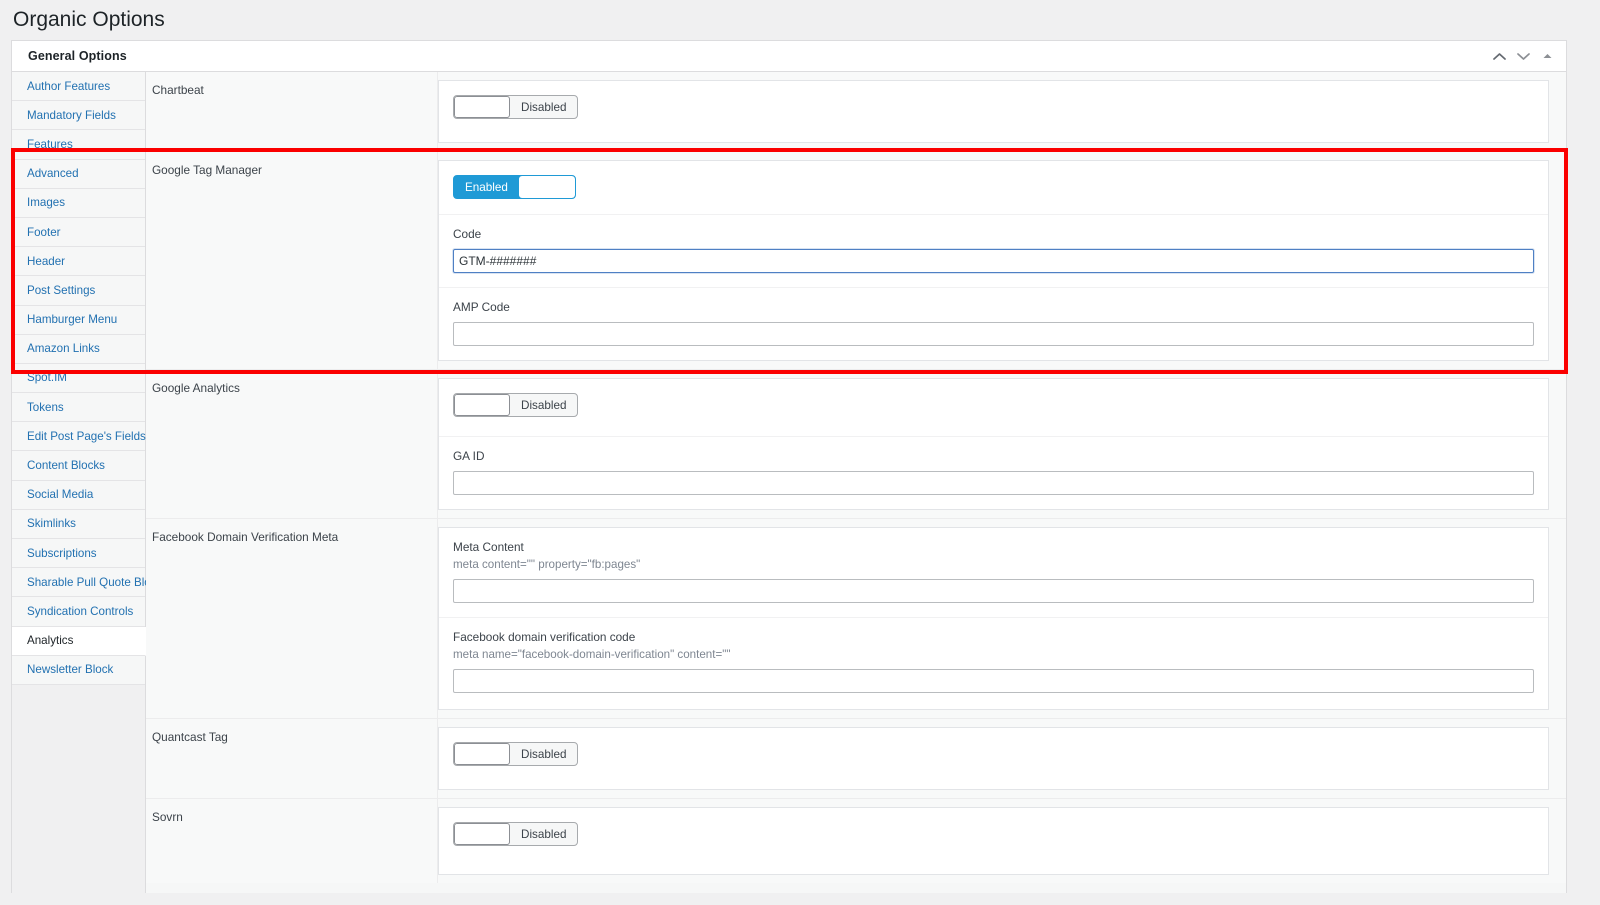 The image size is (1600, 905). Describe the element at coordinates (516, 405) in the screenshot. I see `toggle-google-analytics: Disabled` at that location.